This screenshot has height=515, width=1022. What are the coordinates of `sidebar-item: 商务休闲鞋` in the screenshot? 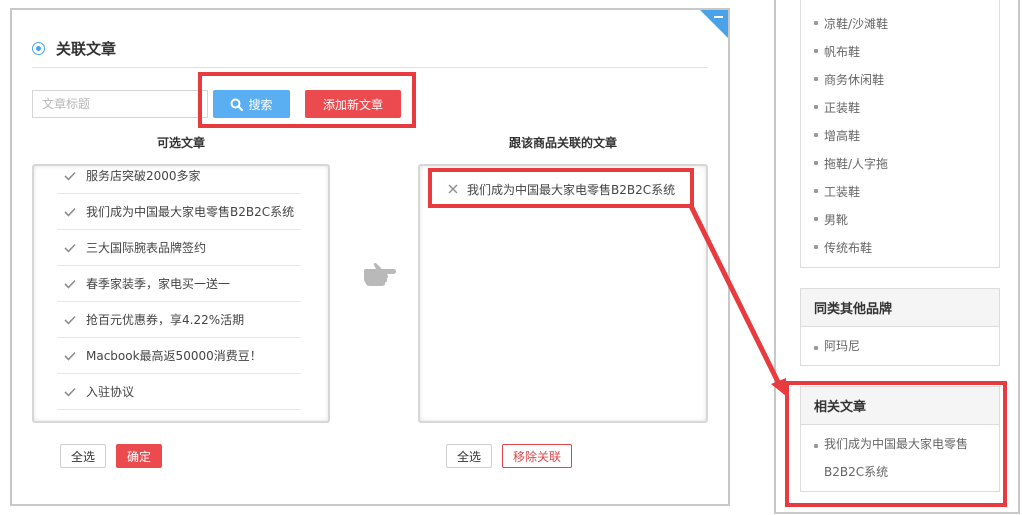 It's located at (849, 79).